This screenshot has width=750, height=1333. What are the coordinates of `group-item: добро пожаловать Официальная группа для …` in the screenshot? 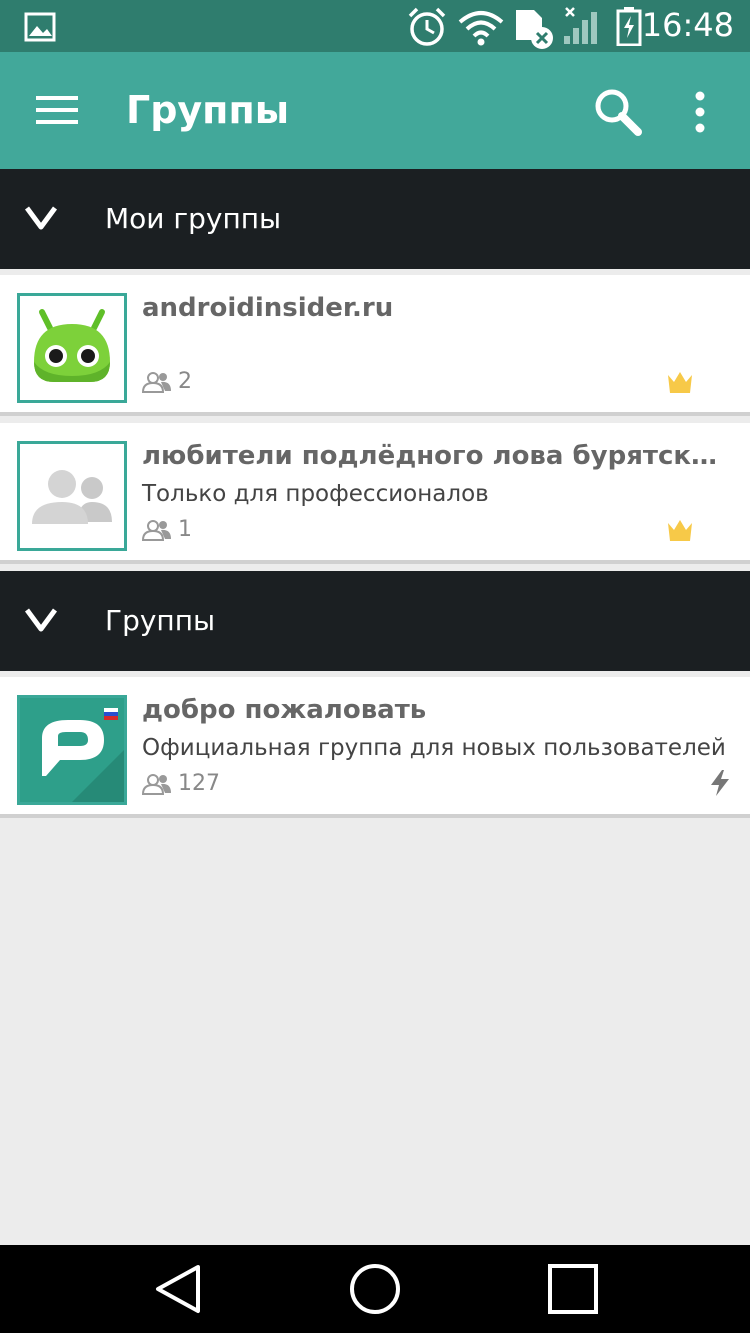 It's located at (375, 747).